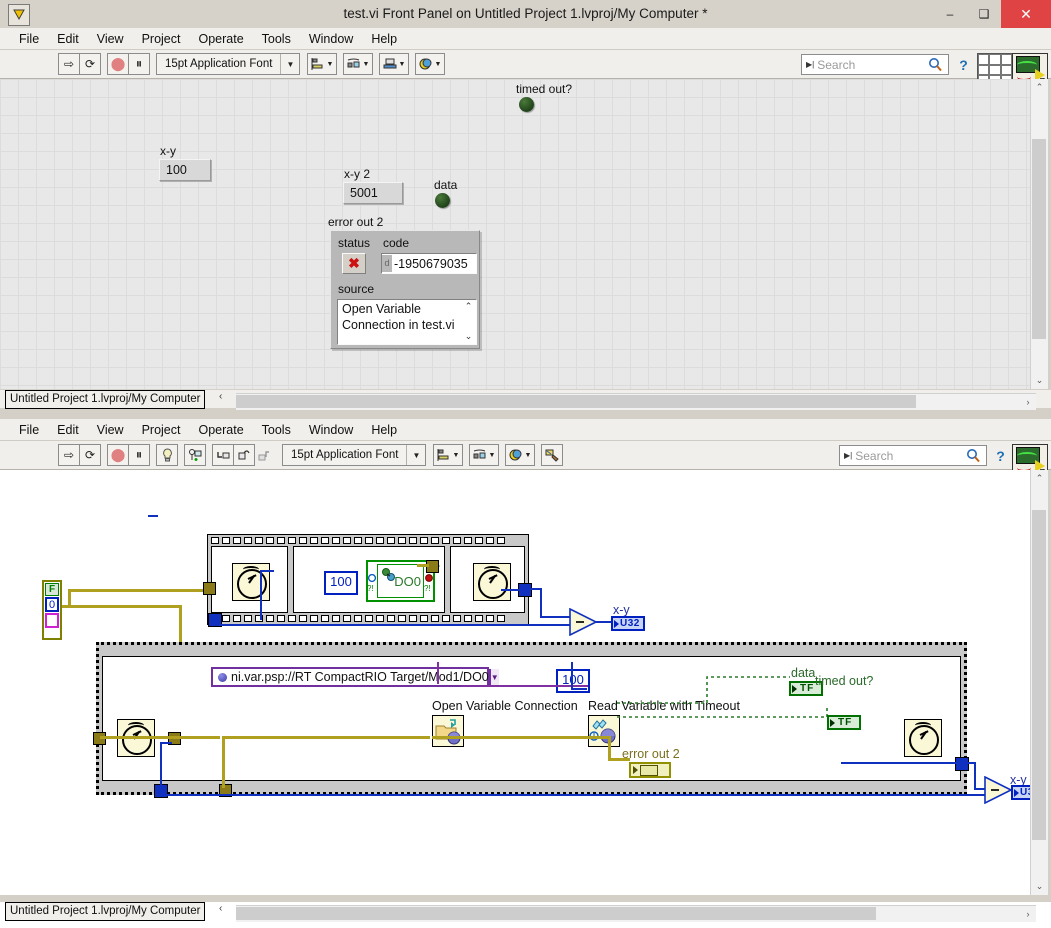 The image size is (1051, 928). Describe the element at coordinates (844, 722) in the screenshot. I see `timed-out-indicator-terminal: TF` at that location.